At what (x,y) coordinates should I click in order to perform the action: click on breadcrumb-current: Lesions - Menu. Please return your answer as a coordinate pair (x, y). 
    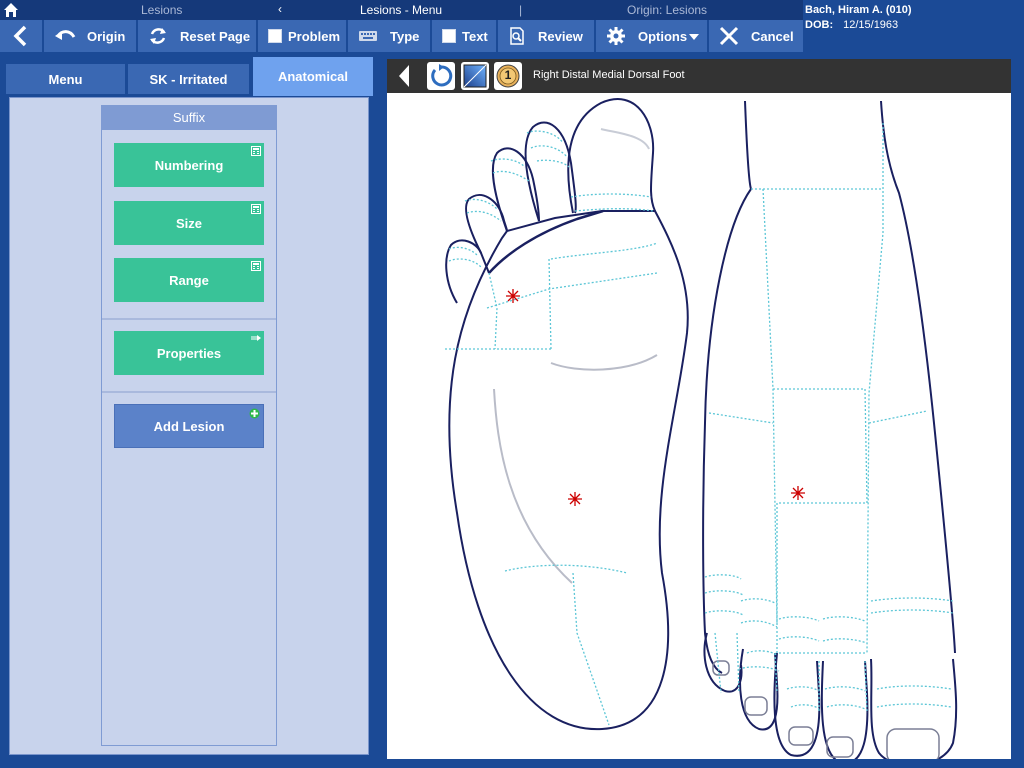
    Looking at the image, I should click on (401, 10).